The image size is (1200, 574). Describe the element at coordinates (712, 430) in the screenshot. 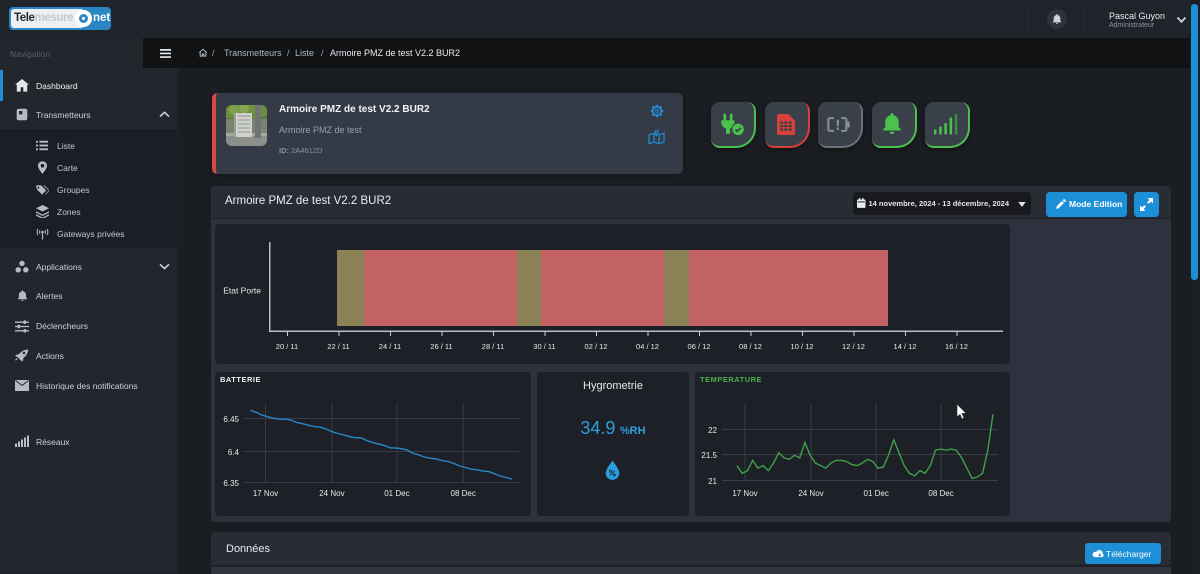

I see `svg-text: 22` at that location.